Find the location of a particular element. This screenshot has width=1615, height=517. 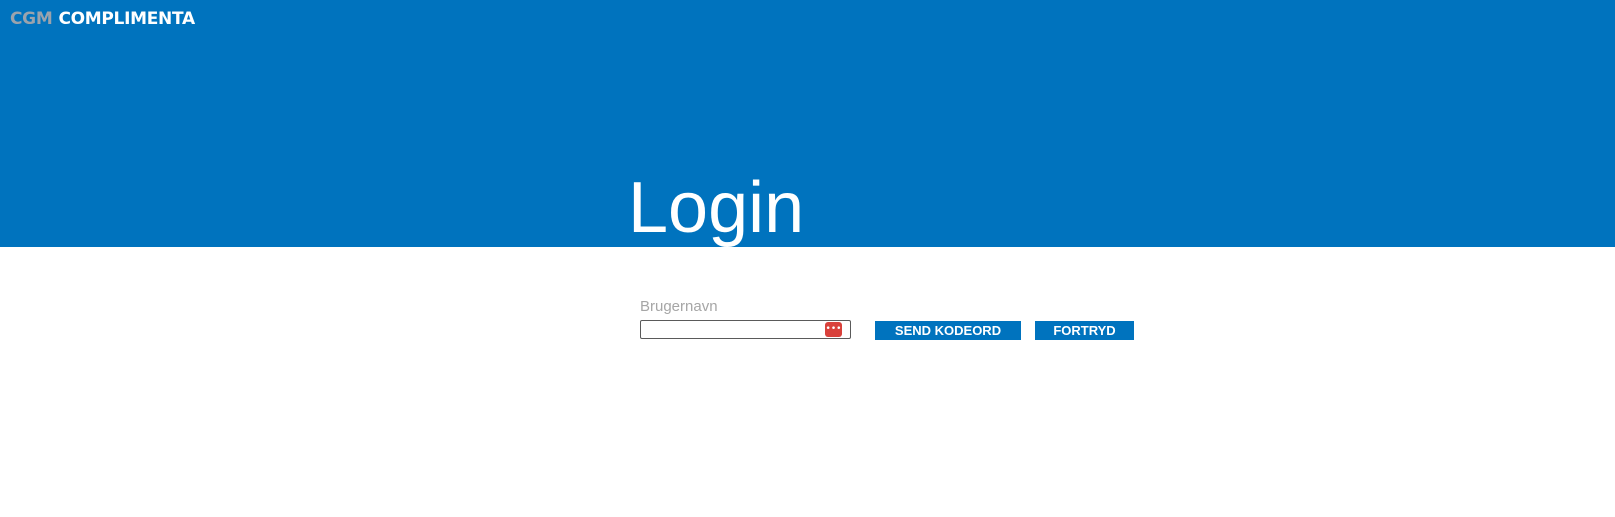

username-label: Brugernavn is located at coordinates (679, 306).